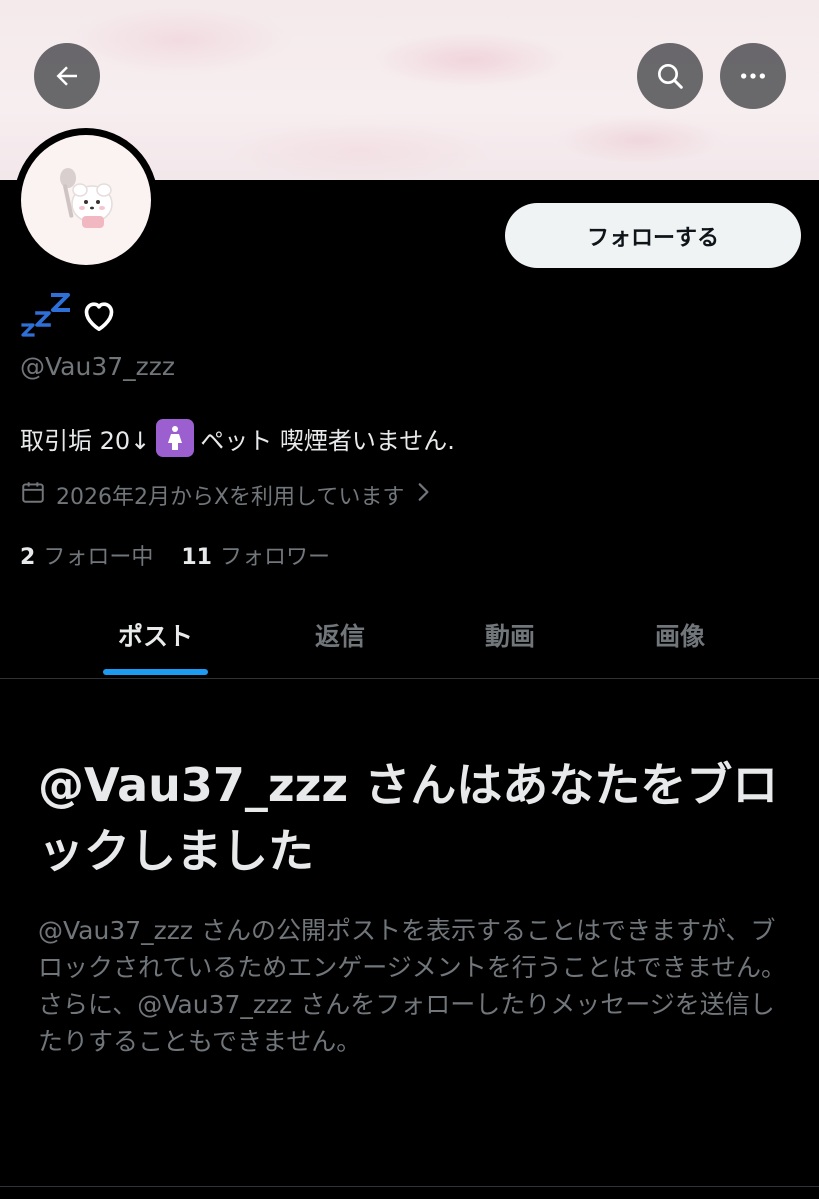 The image size is (819, 1199). I want to click on joined-date: 2026年2月からXを利用しています, so click(226, 495).